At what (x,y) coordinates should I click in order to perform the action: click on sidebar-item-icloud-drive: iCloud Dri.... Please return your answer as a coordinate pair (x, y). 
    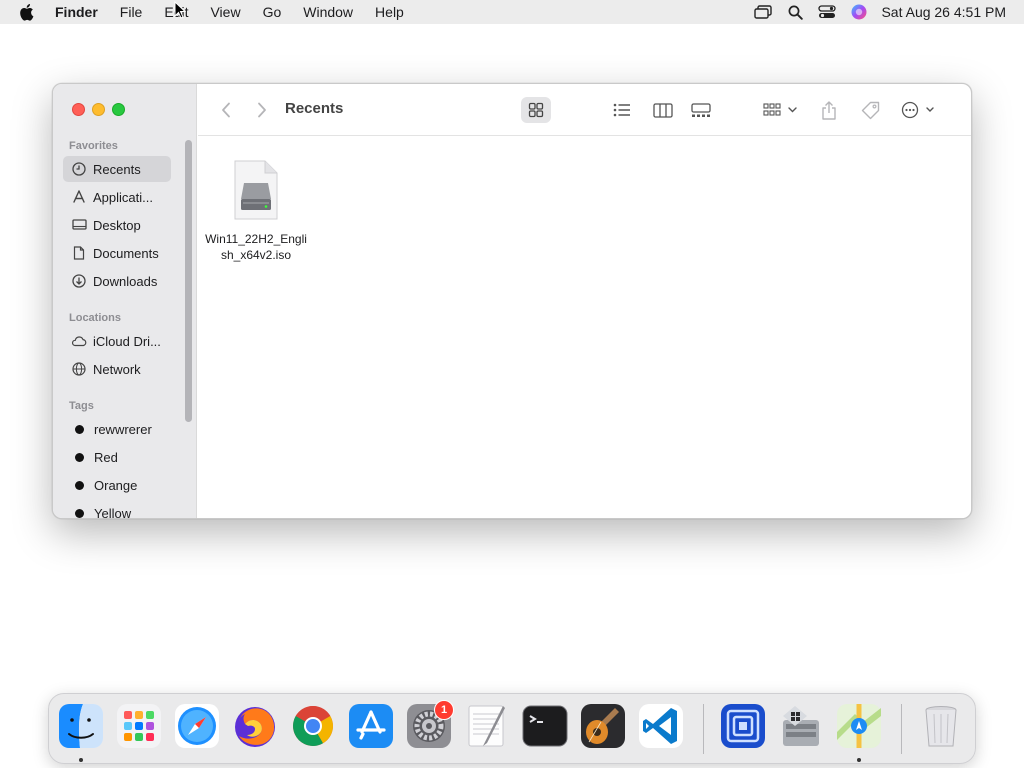
    Looking at the image, I should click on (117, 341).